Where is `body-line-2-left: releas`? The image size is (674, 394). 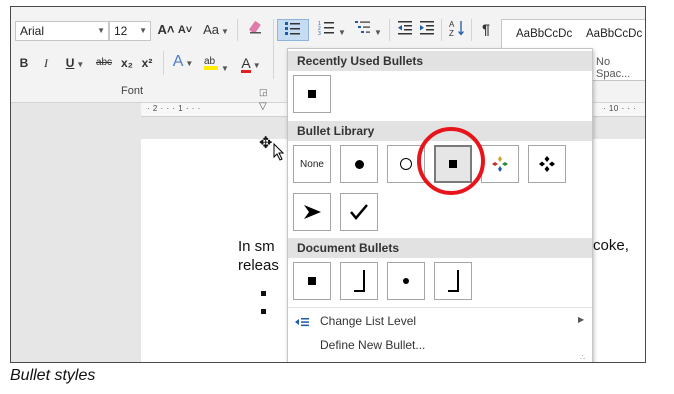
body-line-2-left: releas is located at coordinates (258, 265).